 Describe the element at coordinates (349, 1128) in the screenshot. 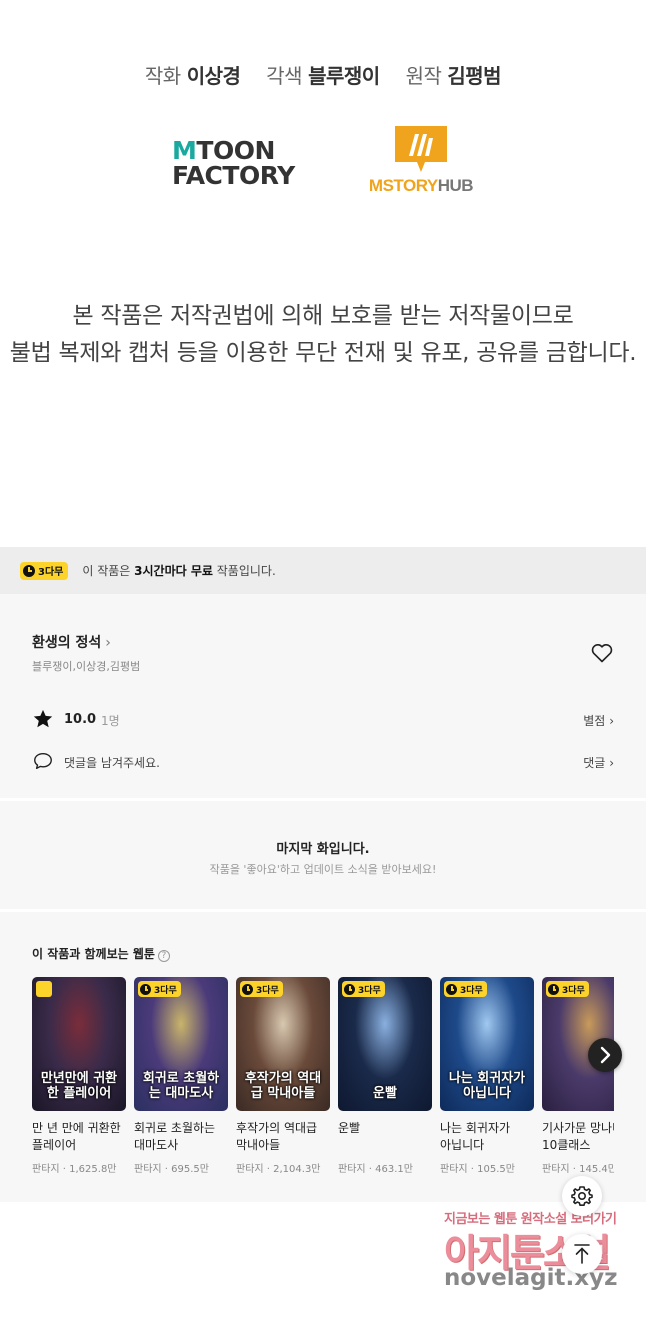

I see `recommendation-title: 운빨` at that location.